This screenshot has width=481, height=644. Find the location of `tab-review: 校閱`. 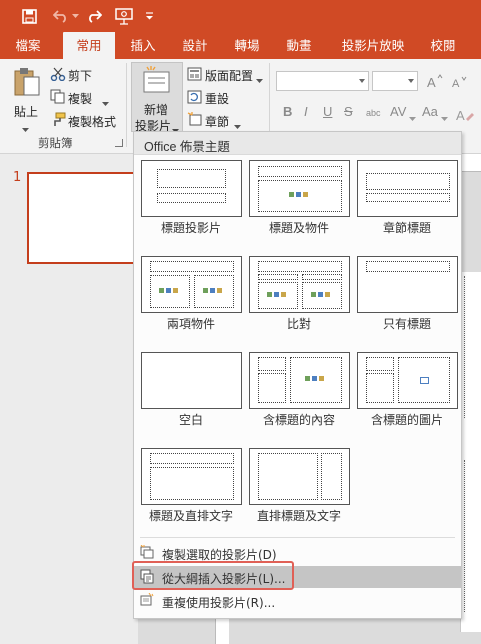

tab-review: 校閱 is located at coordinates (443, 45).